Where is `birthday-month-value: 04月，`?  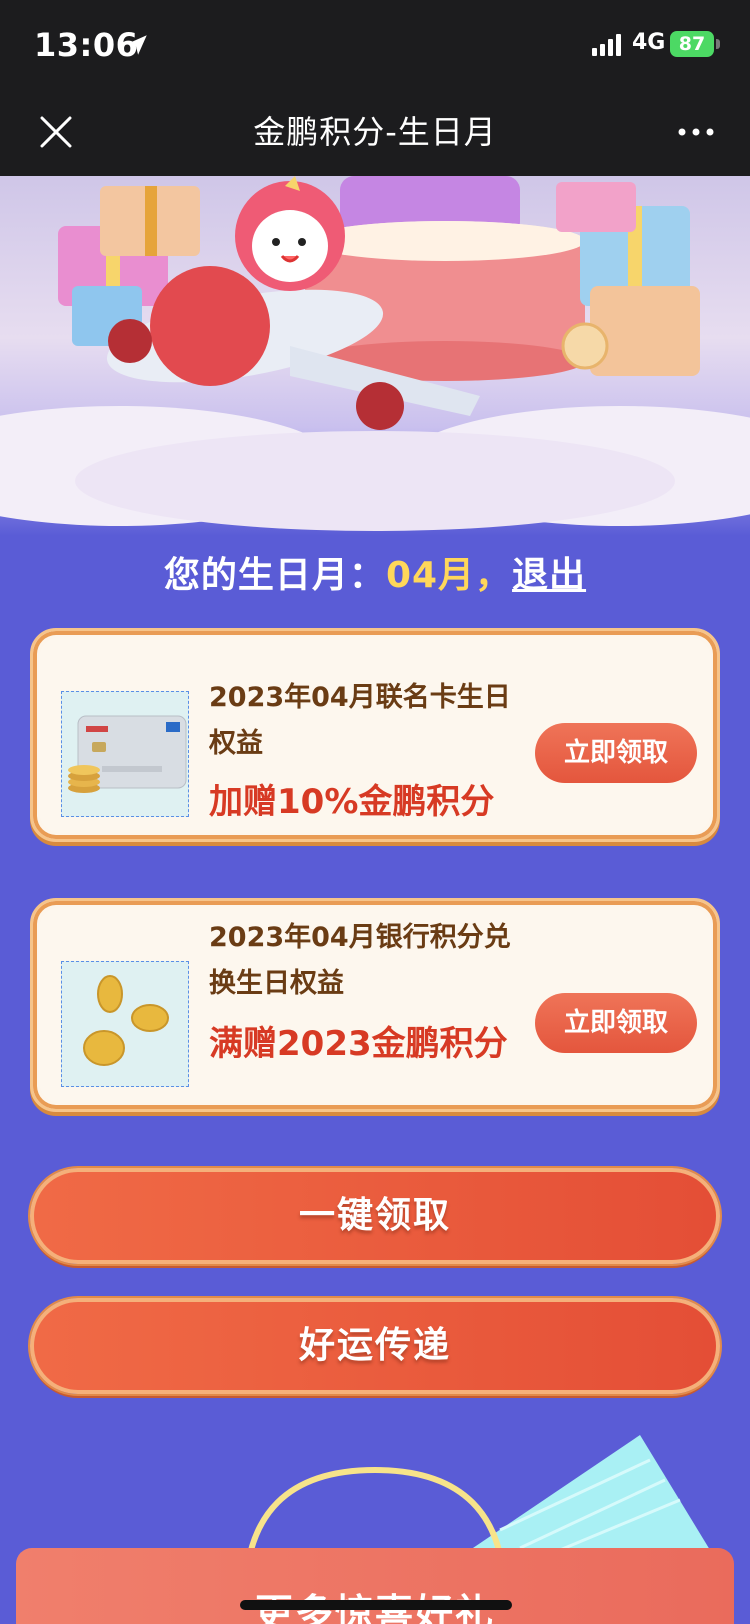 birthday-month-value: 04月， is located at coordinates (449, 575).